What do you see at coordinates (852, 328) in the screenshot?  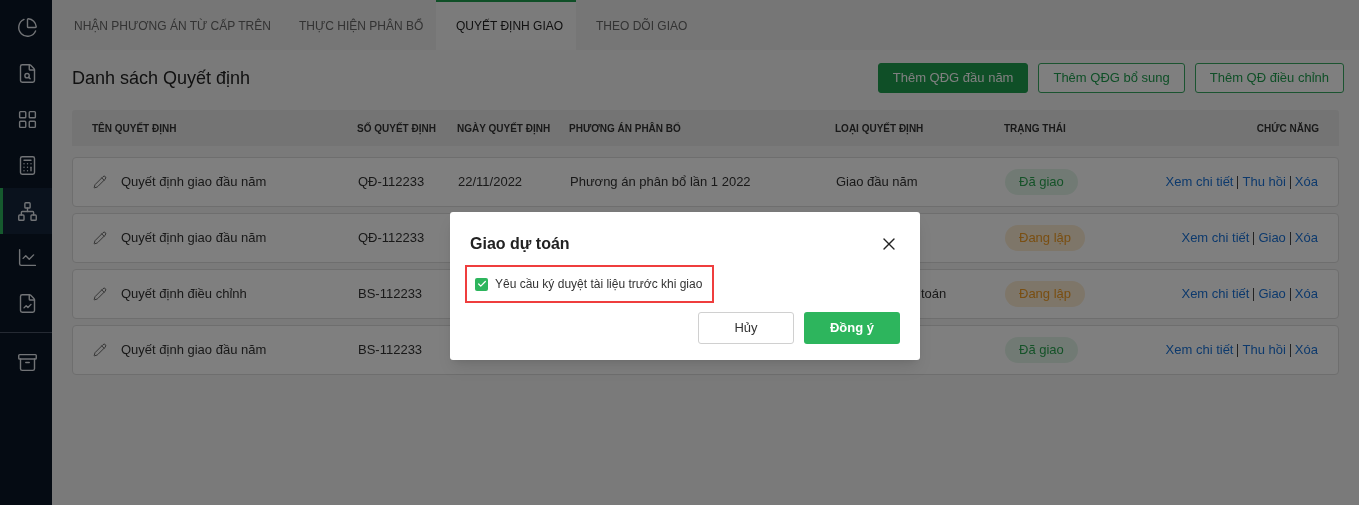 I see `confirm-button: Đồng ý` at bounding box center [852, 328].